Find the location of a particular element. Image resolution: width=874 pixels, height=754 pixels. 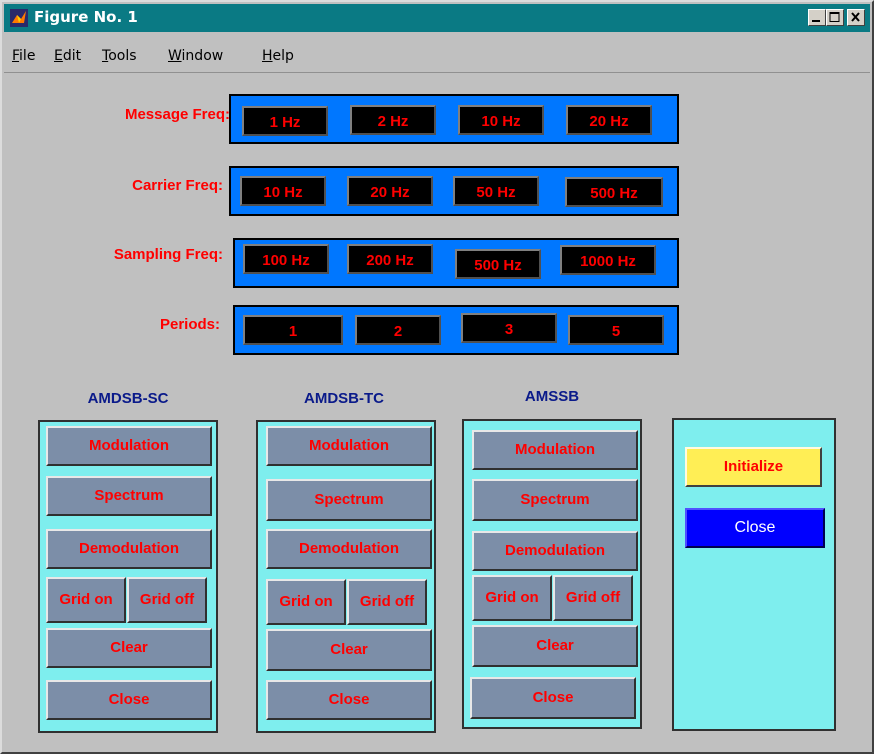

menu-separator is located at coordinates (437, 72).